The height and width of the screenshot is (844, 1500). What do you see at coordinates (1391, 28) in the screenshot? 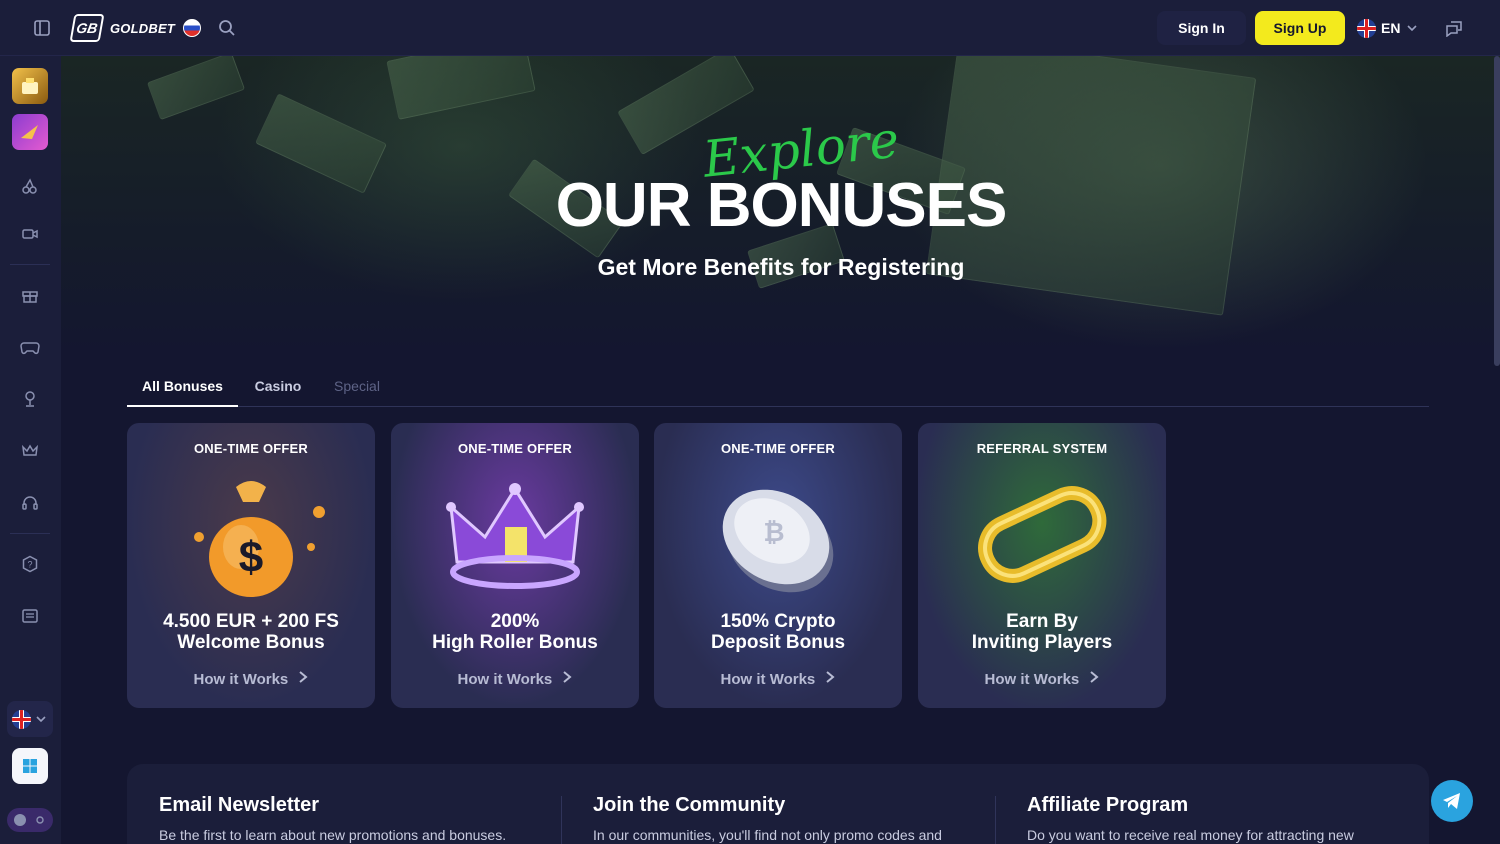
I see `language-label: EN` at bounding box center [1391, 28].